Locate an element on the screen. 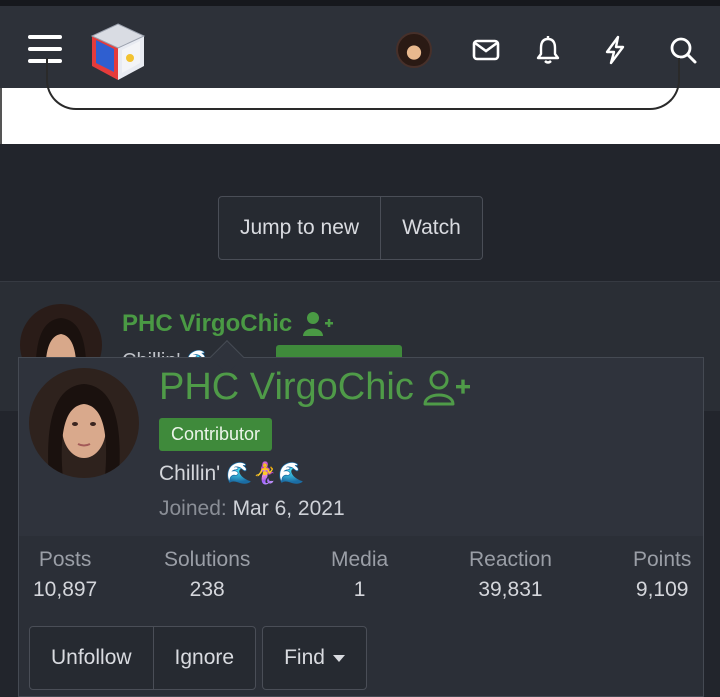 This screenshot has width=720, height=697. caret-down-icon is located at coordinates (338, 658).